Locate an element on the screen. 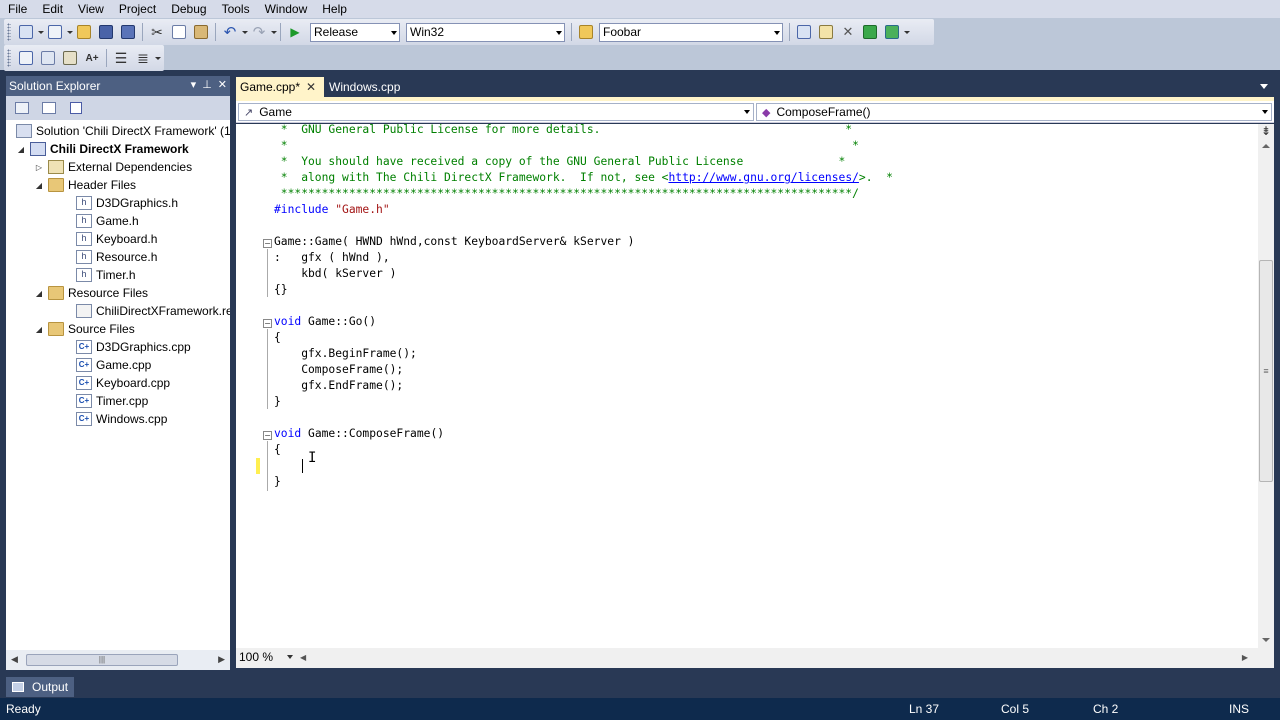 The height and width of the screenshot is (720, 1280). scrollbar-thumb: ||| is located at coordinates (102, 660).